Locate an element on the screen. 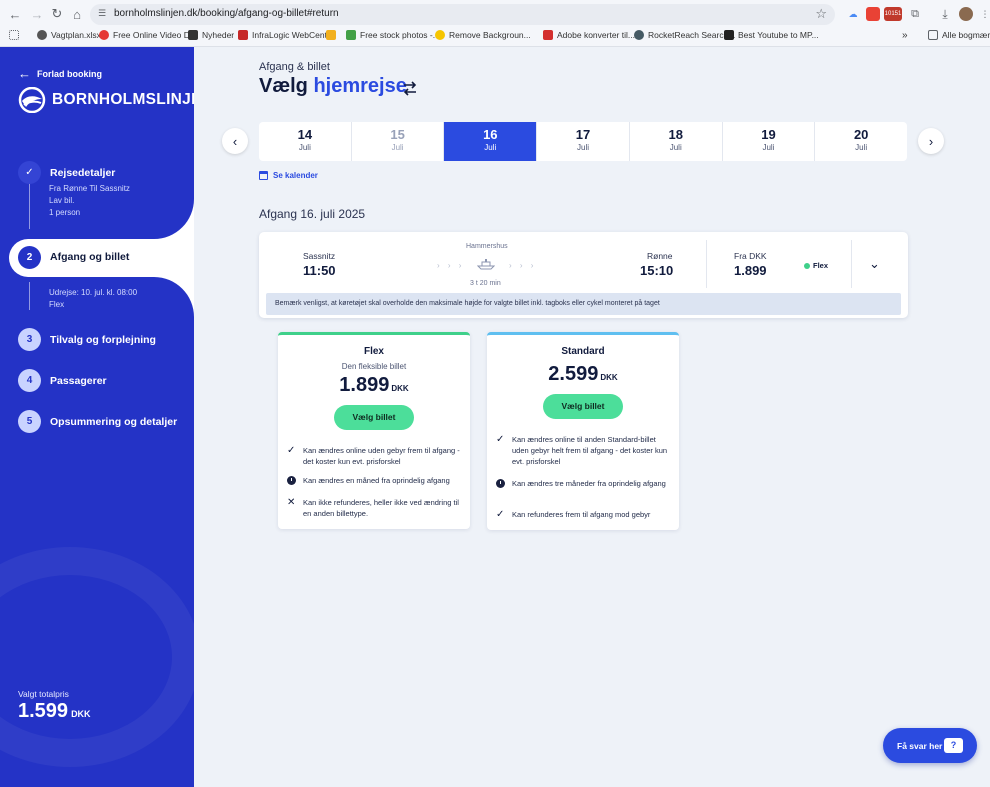  ticket-name: Flex is located at coordinates (373, 351).